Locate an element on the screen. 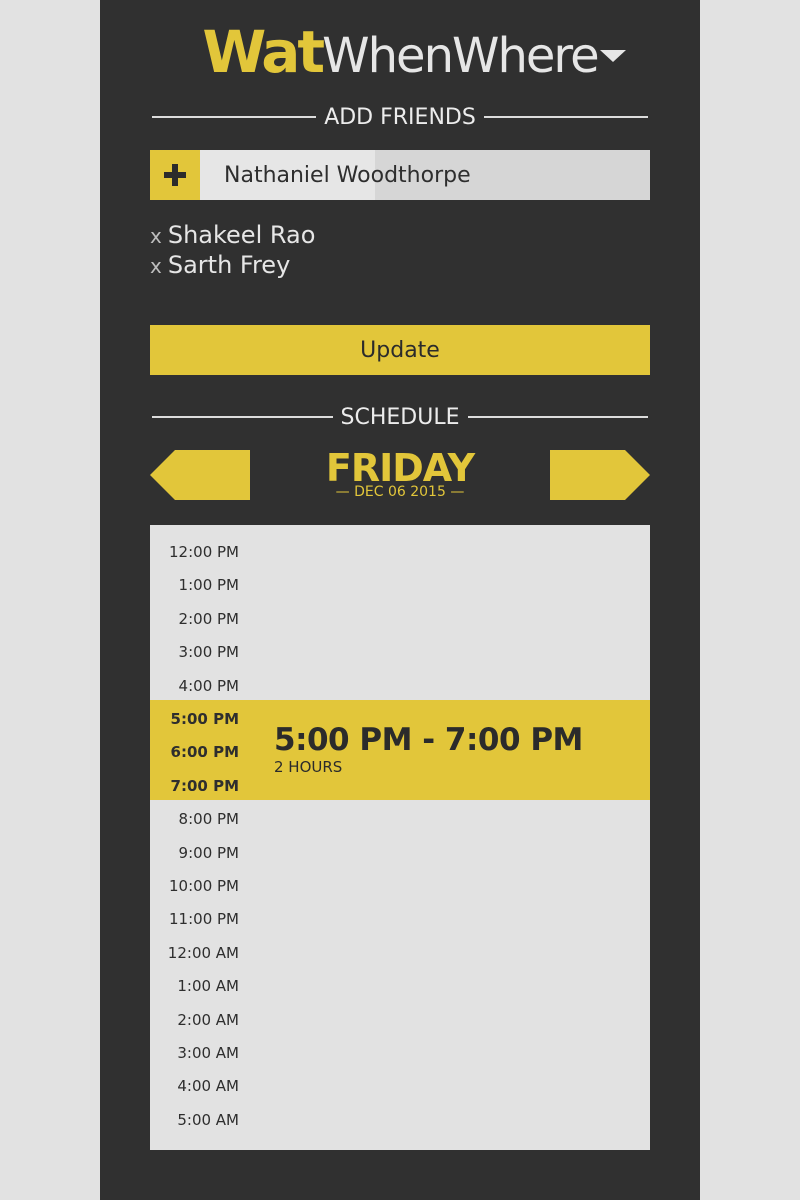 Image resolution: width=800 pixels, height=1200 pixels. event-duration: 2 HOURS is located at coordinates (308, 767).